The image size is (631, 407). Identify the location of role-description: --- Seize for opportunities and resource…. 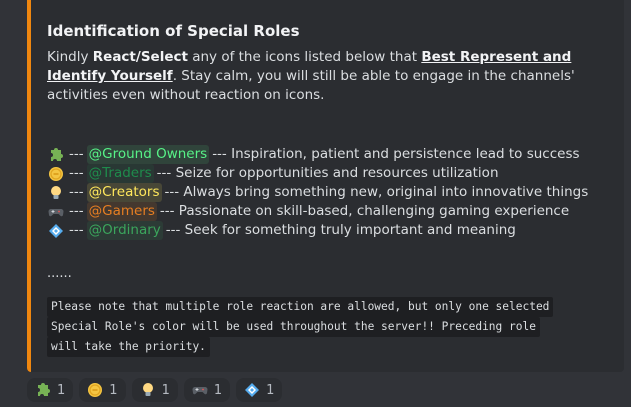
(327, 173).